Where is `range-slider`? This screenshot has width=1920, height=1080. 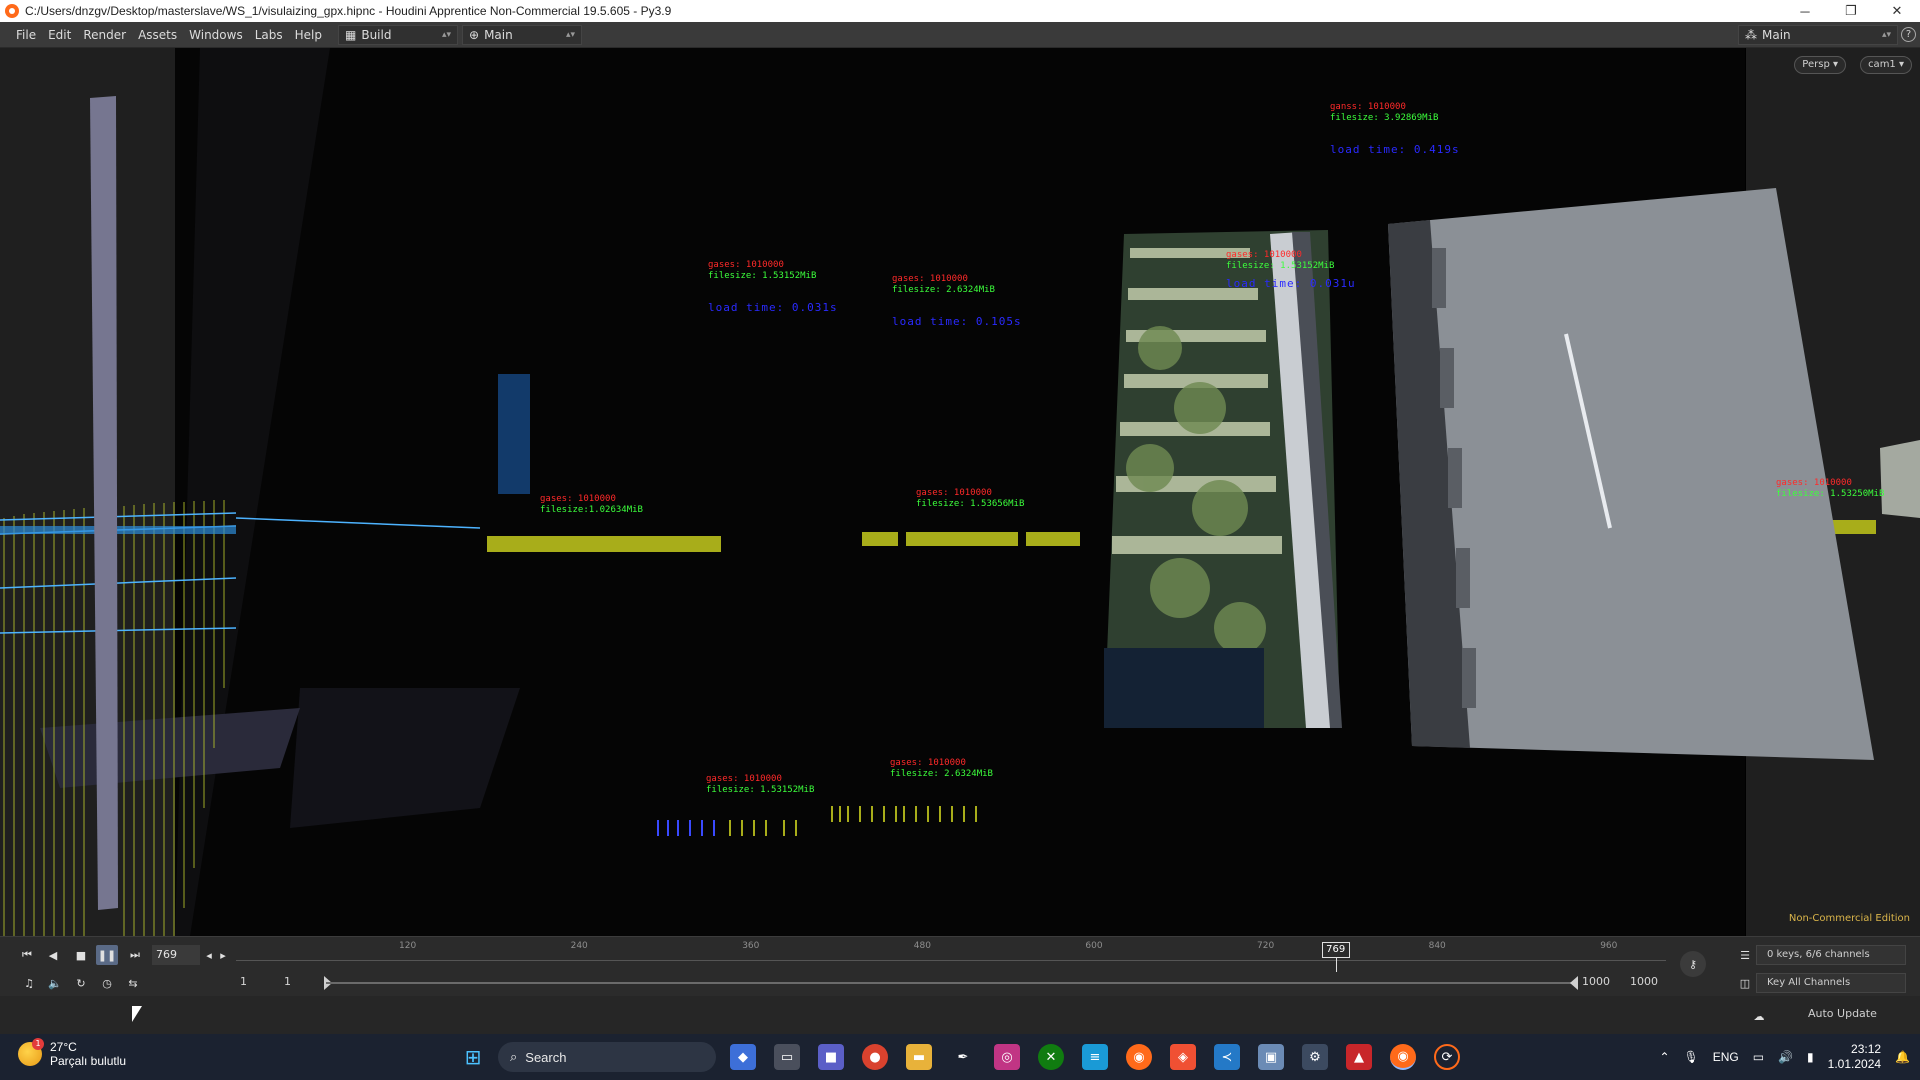
range-slider is located at coordinates (951, 983).